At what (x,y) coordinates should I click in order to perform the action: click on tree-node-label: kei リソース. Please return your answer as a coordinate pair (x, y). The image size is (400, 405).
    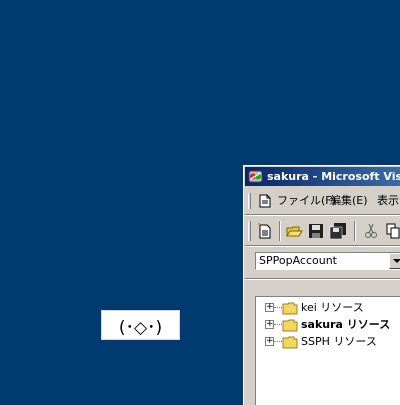
    Looking at the image, I should click on (332, 307).